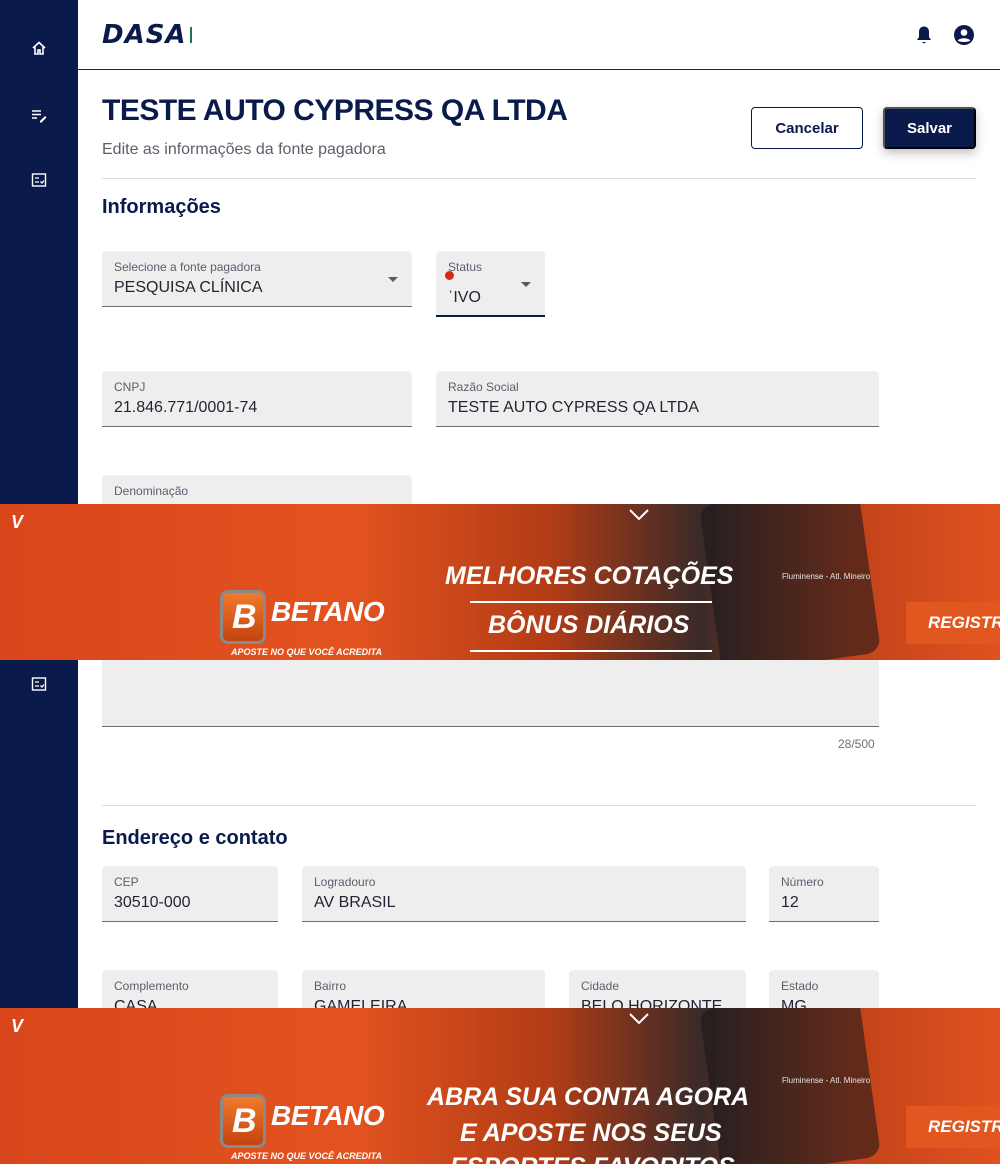 Image resolution: width=1000 pixels, height=1164 pixels. What do you see at coordinates (592, 1158) in the screenshot?
I see `ad-headline-3: ESPORTES FAVORITOS` at bounding box center [592, 1158].